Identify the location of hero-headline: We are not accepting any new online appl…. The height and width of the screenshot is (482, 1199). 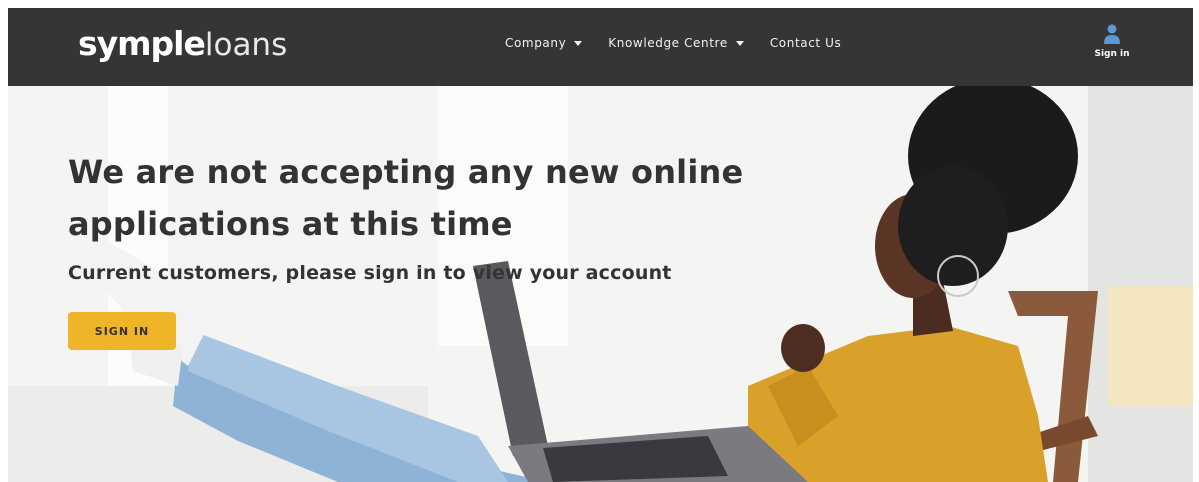
(448, 198).